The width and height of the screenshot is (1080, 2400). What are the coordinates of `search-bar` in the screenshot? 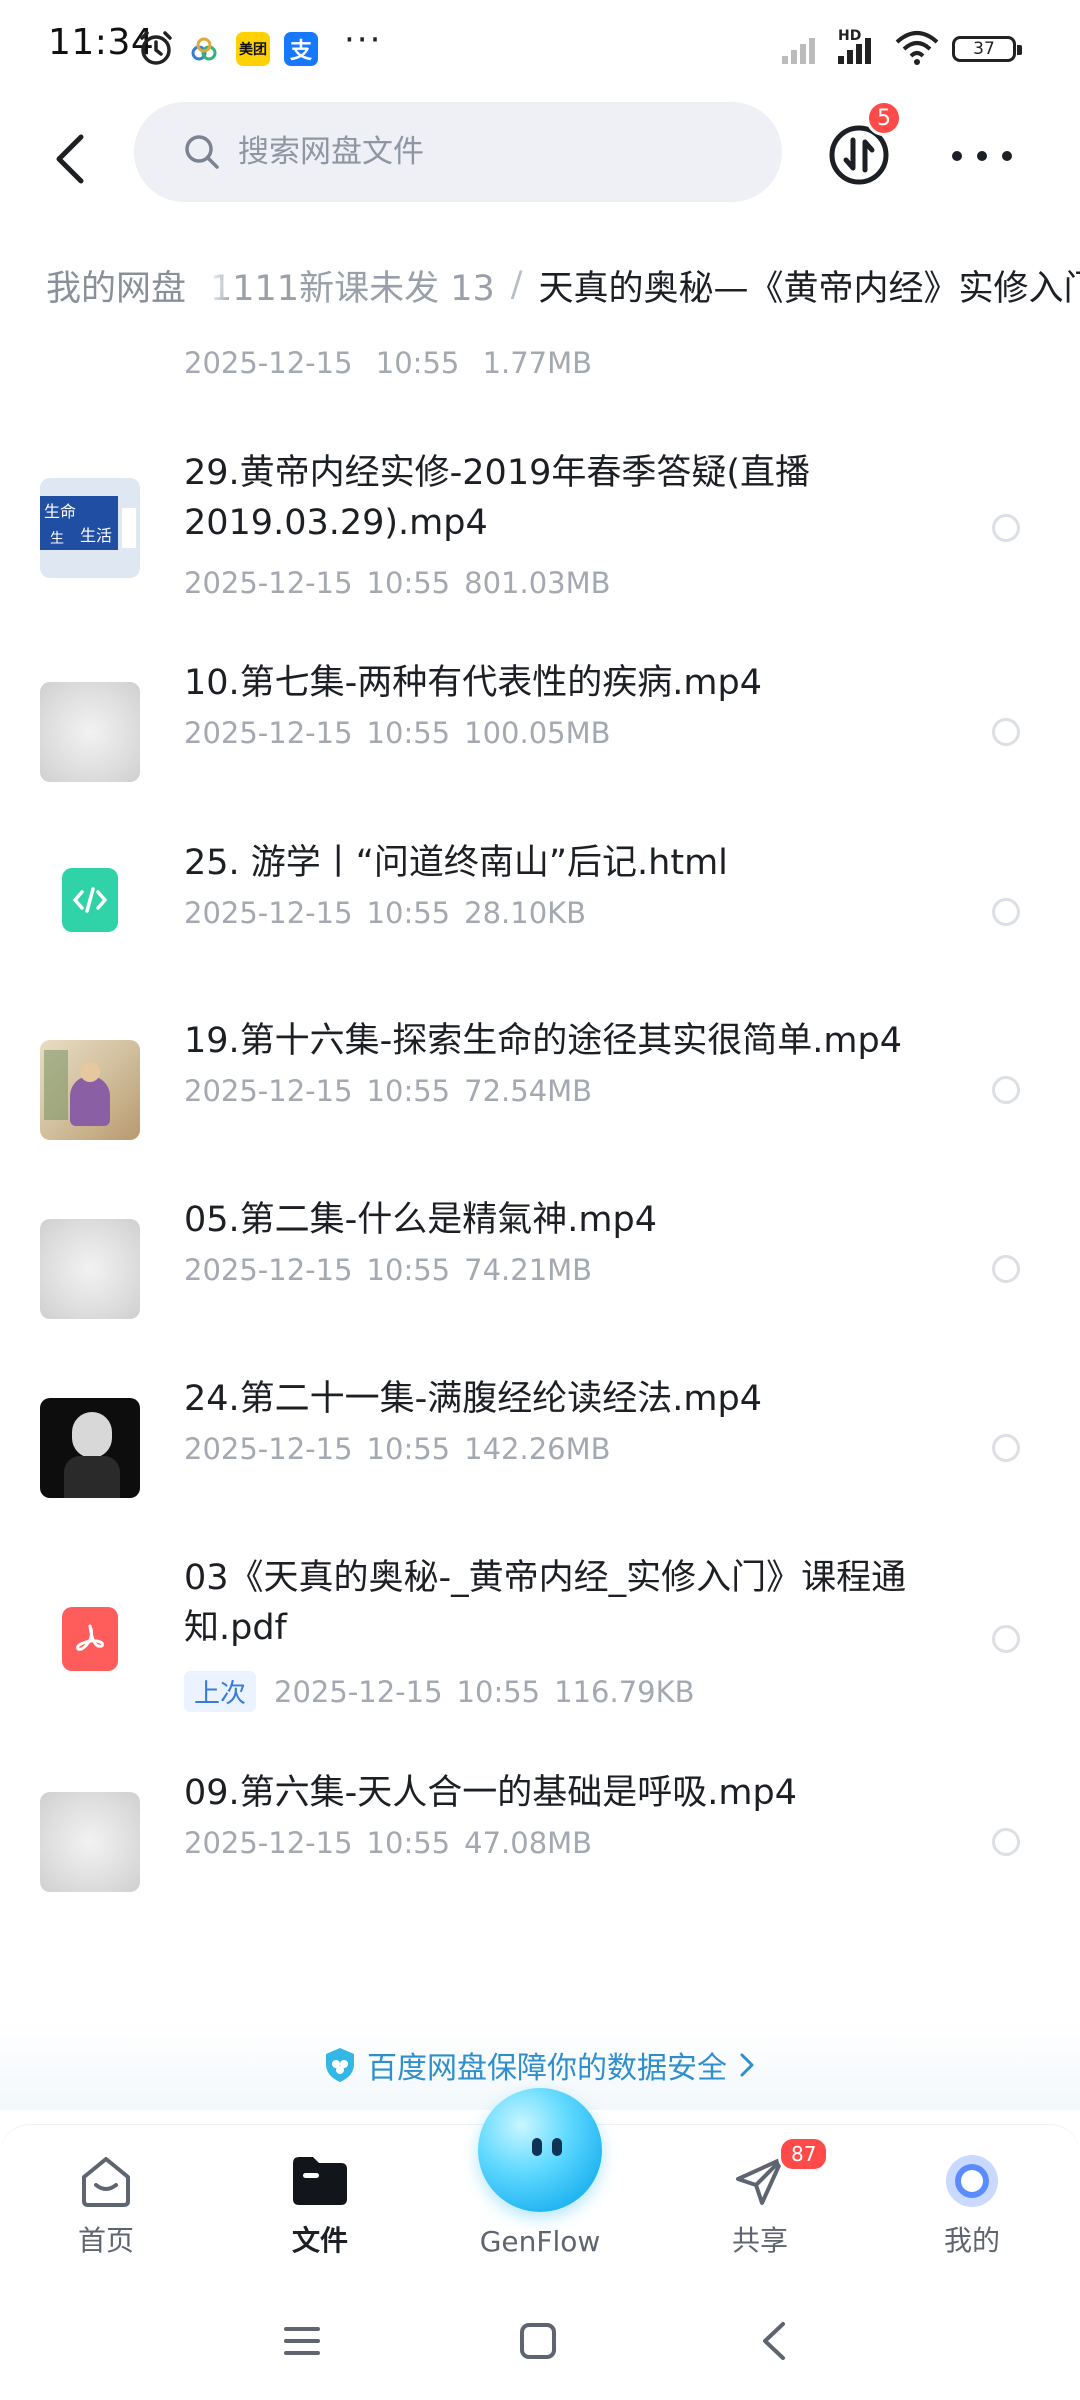 It's located at (458, 152).